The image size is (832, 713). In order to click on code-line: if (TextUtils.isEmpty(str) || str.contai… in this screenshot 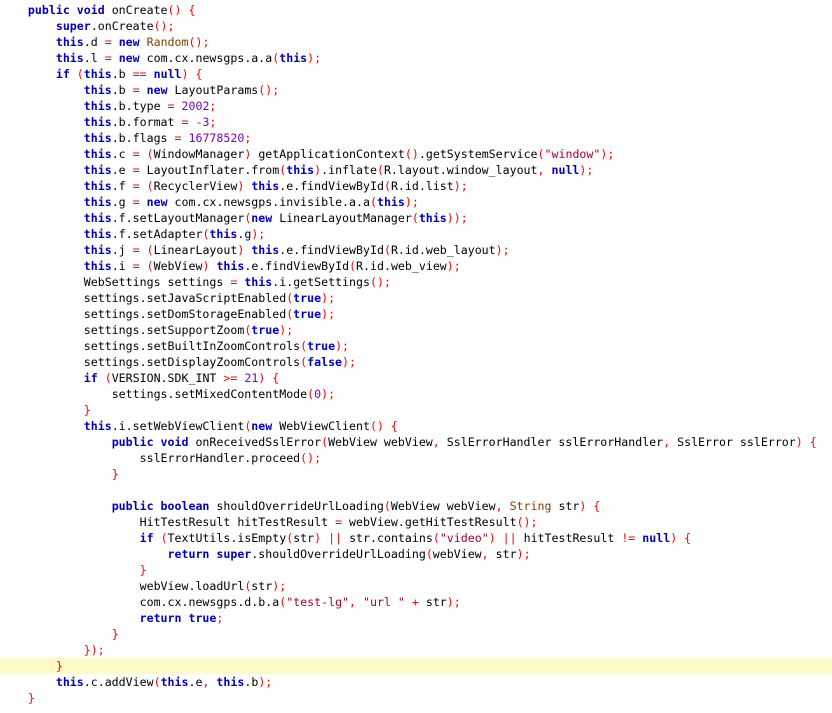, I will do `click(416, 538)`.